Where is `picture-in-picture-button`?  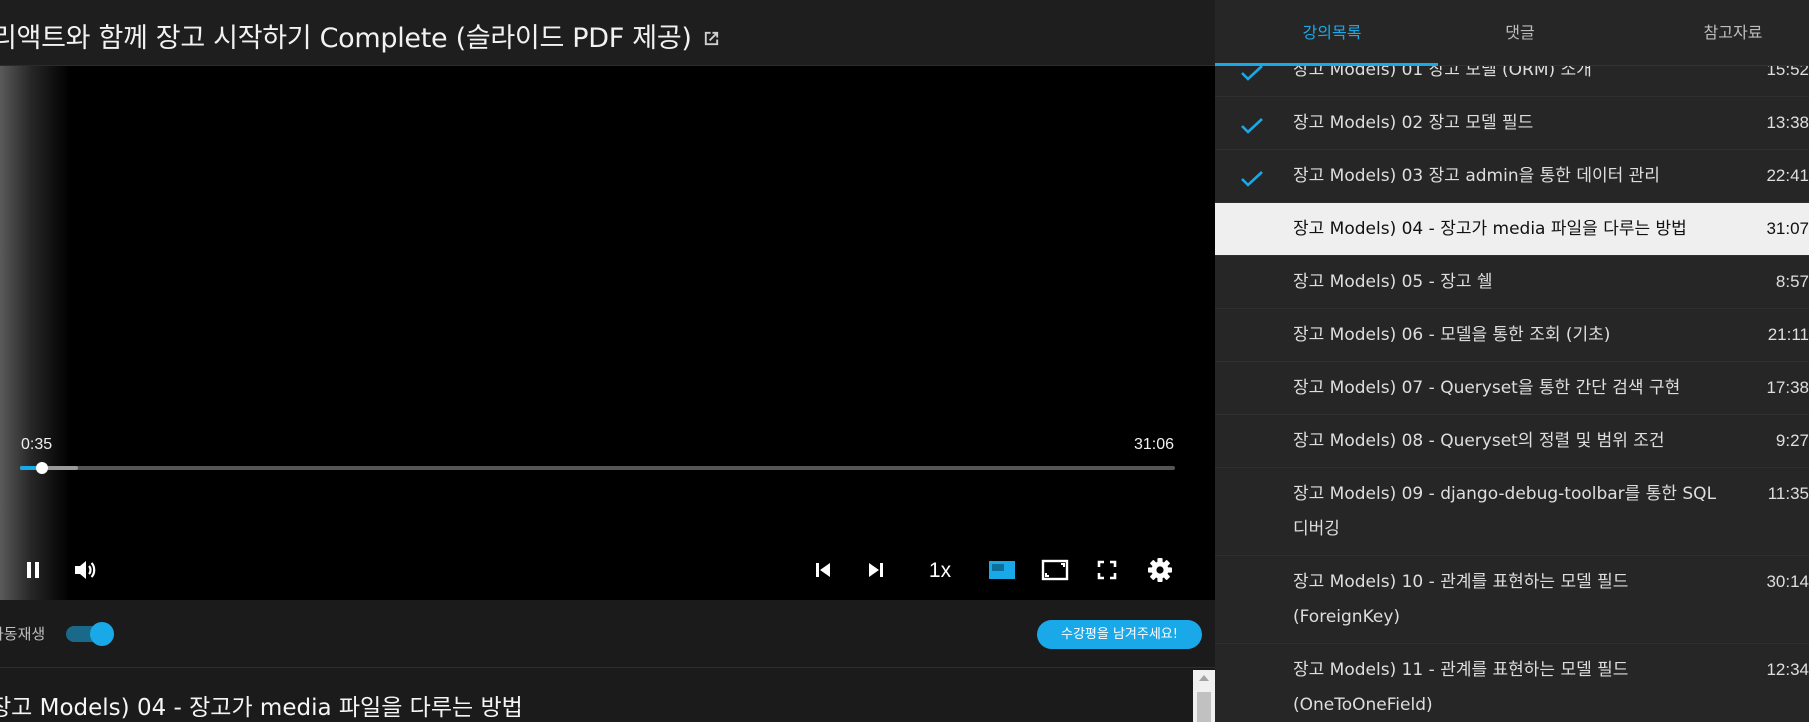 picture-in-picture-button is located at coordinates (1055, 570).